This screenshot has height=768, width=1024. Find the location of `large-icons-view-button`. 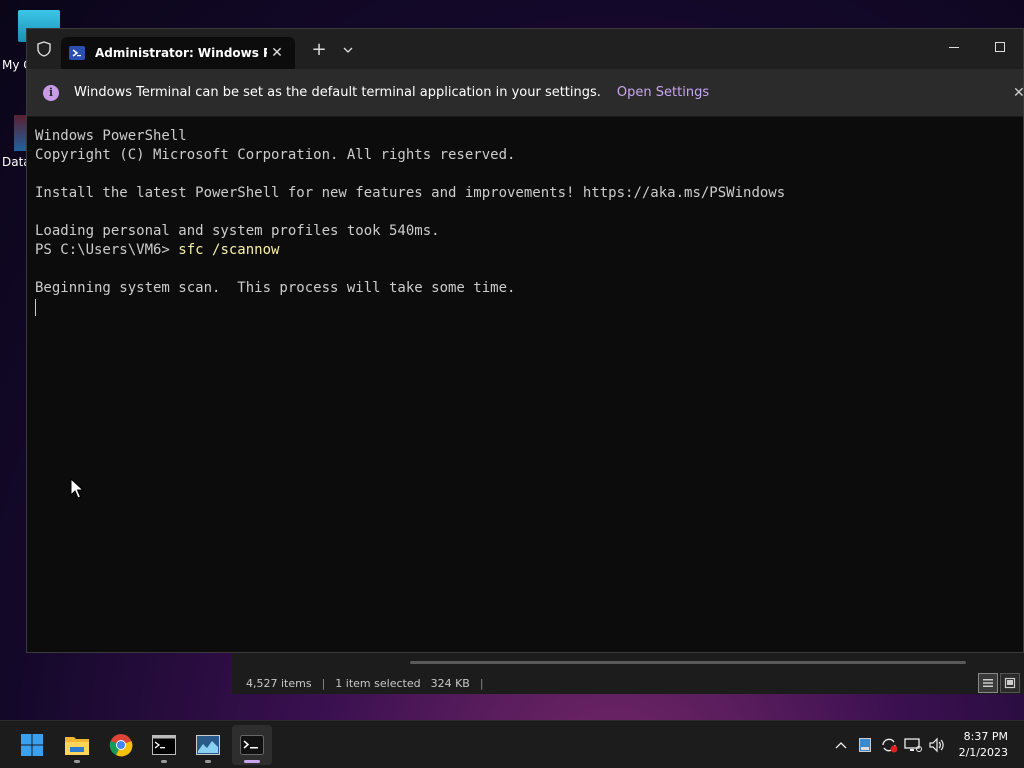

large-icons-view-button is located at coordinates (1010, 683).